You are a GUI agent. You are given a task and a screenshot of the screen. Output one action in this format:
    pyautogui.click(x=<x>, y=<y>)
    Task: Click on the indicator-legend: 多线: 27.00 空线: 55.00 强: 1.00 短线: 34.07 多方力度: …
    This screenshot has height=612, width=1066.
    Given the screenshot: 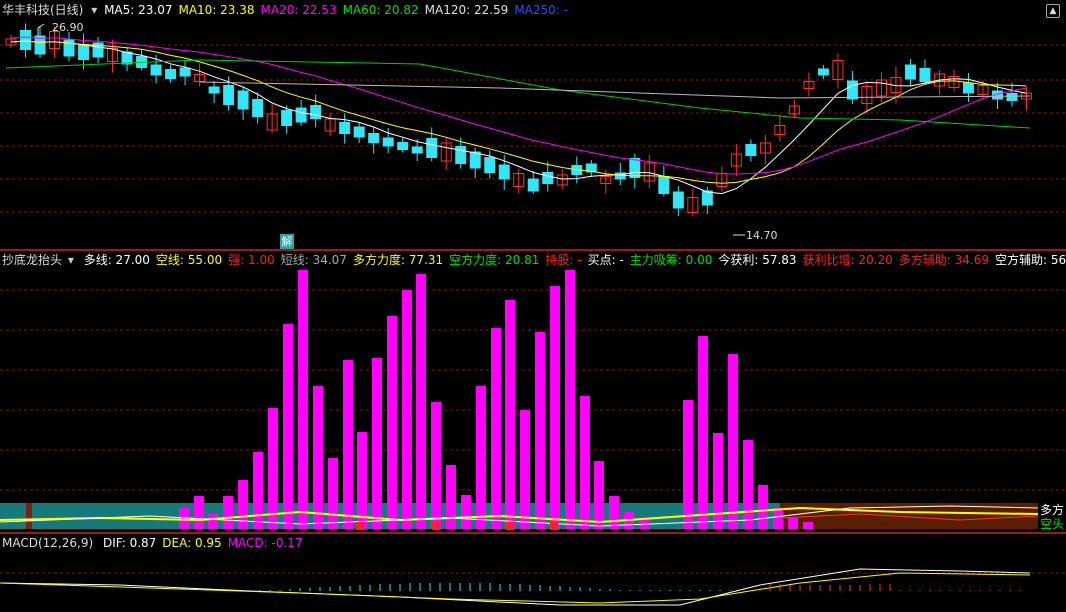 What is the action you would take?
    pyautogui.click(x=575, y=260)
    